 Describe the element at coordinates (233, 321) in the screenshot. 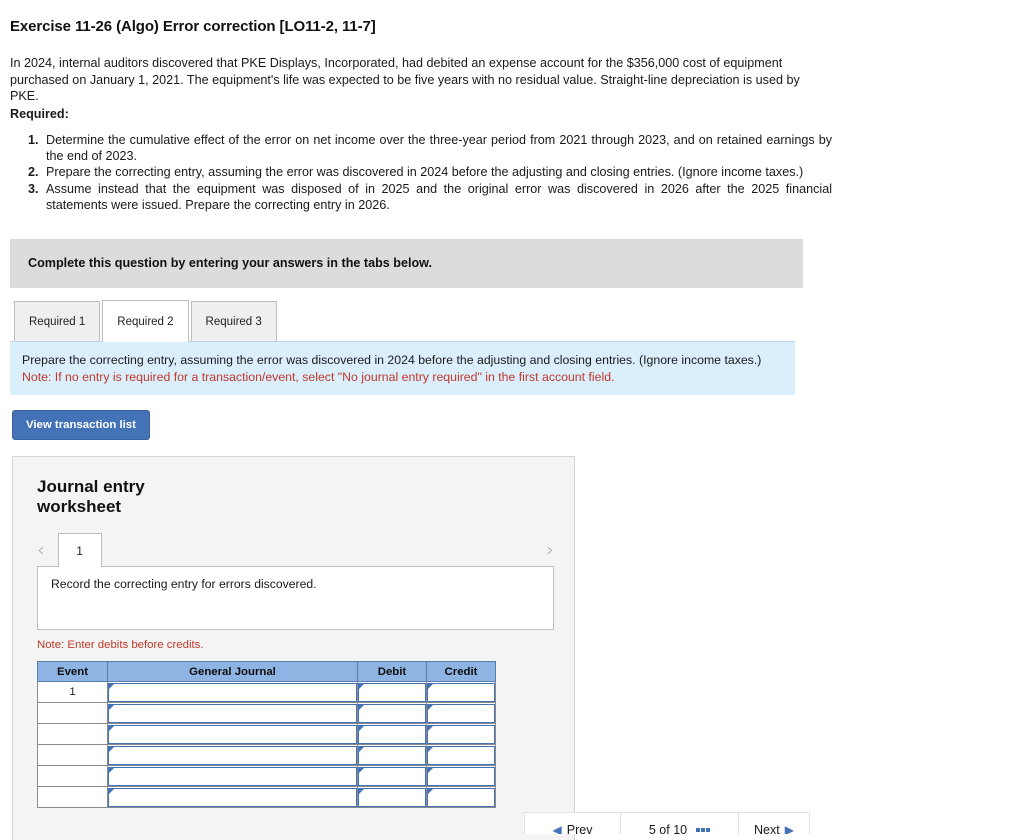

I see `tab-required-3: Required 3` at that location.